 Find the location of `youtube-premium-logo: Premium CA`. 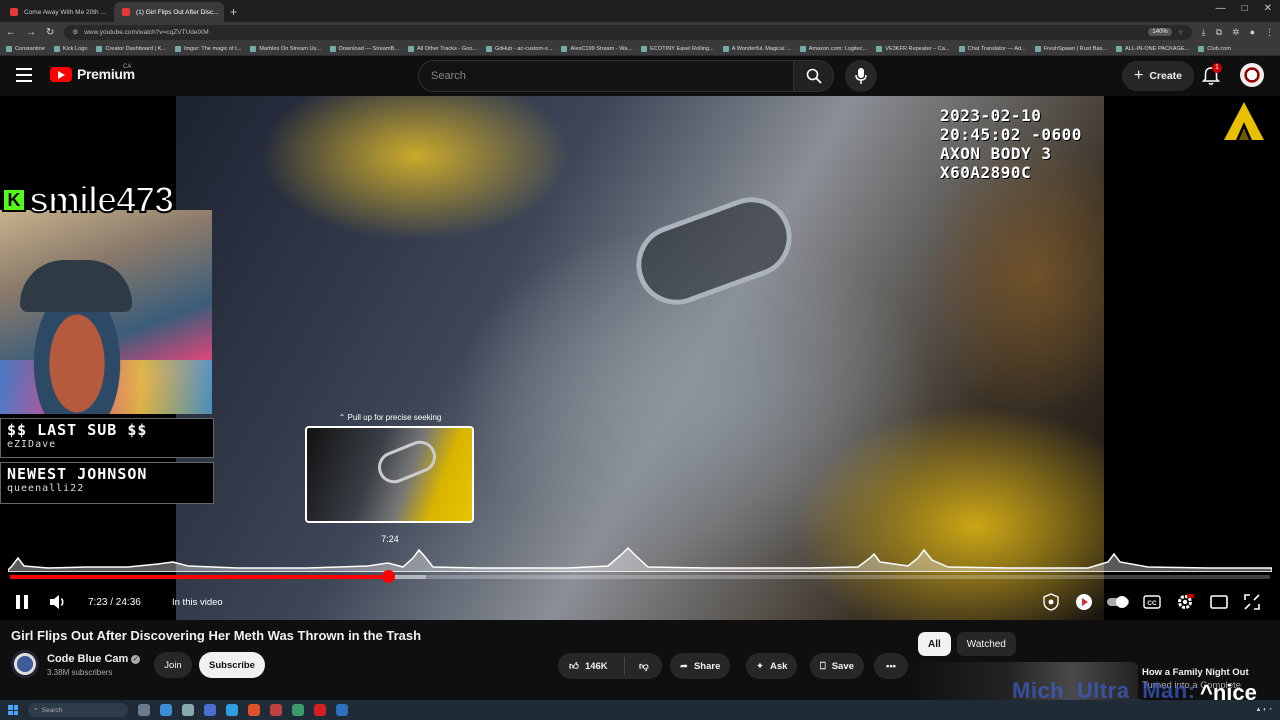

youtube-premium-logo: Premium CA is located at coordinates (92, 73).